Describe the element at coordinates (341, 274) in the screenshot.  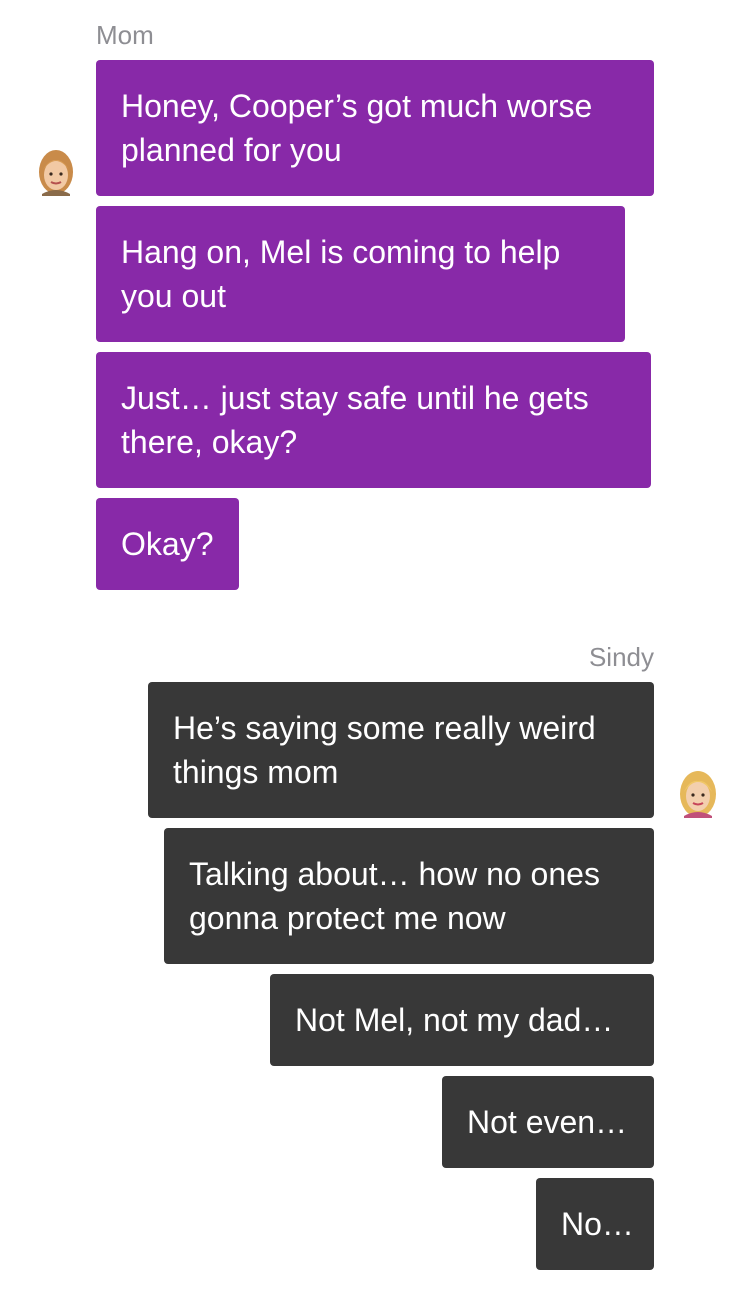
I see `message-text: Hang on, Mel is coming to help you out` at that location.